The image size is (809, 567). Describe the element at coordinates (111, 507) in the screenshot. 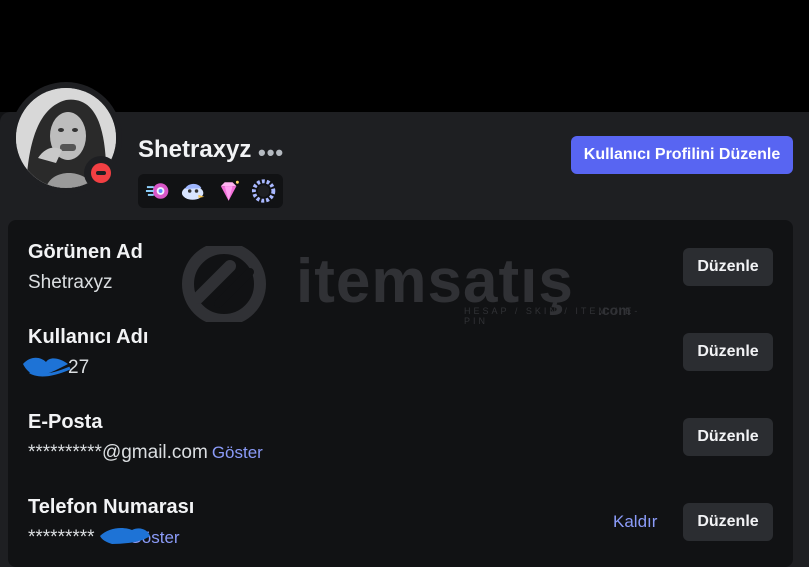

I see `phone-label: Telefon Numarası` at that location.